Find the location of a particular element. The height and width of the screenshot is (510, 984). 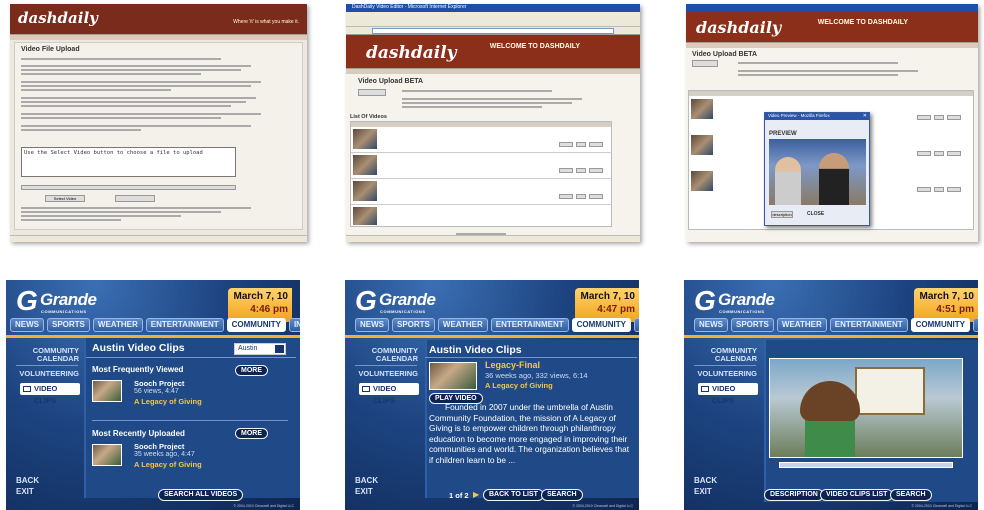

copyright: © 2004-2010 Clearwell and Digital LLC is located at coordinates (263, 506).